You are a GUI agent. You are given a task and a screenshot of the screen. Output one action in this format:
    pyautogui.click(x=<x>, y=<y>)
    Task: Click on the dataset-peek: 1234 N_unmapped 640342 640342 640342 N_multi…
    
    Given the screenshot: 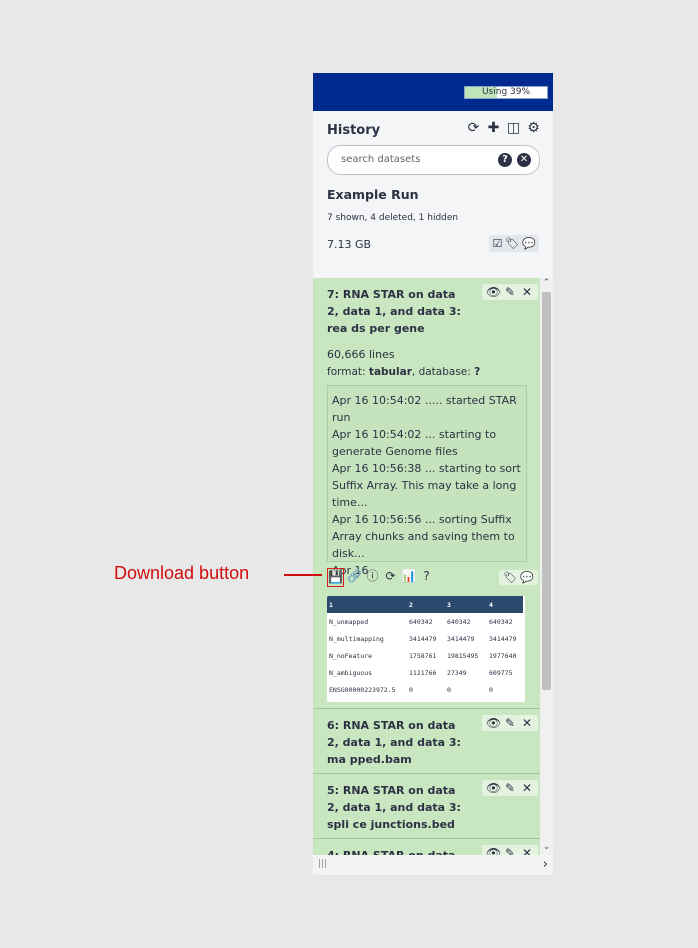 What is the action you would take?
    pyautogui.click(x=426, y=649)
    